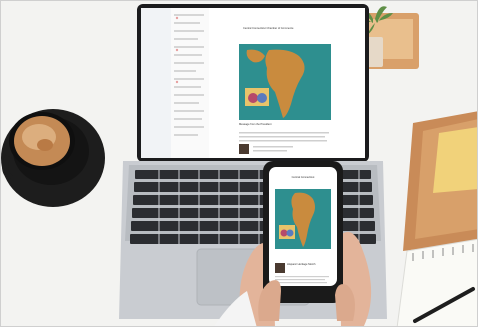  Describe the element at coordinates (436, 218) in the screenshot. I see `notepad-stack` at that location.